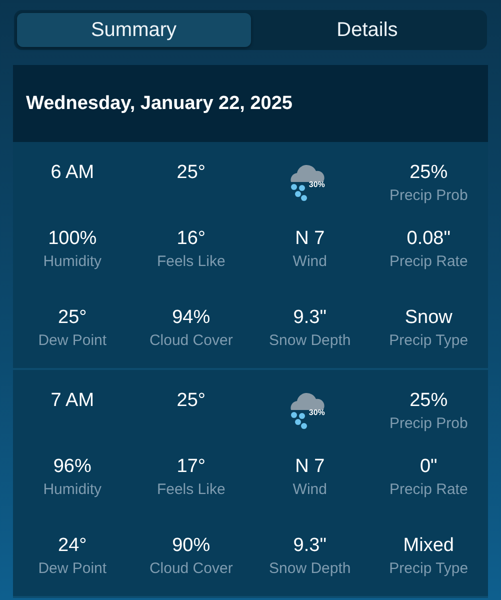 The image size is (501, 600). Describe the element at coordinates (367, 30) in the screenshot. I see `view-tab: Details` at that location.